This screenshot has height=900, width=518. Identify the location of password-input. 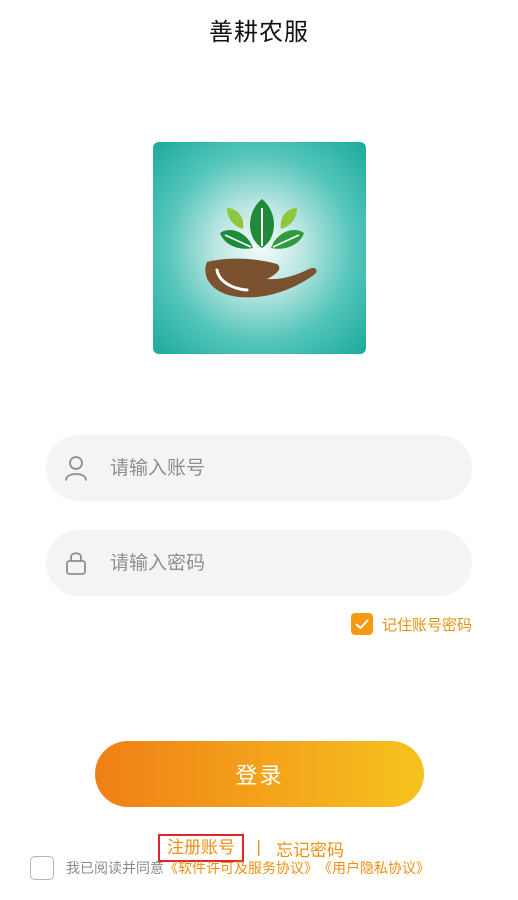
(275, 563).